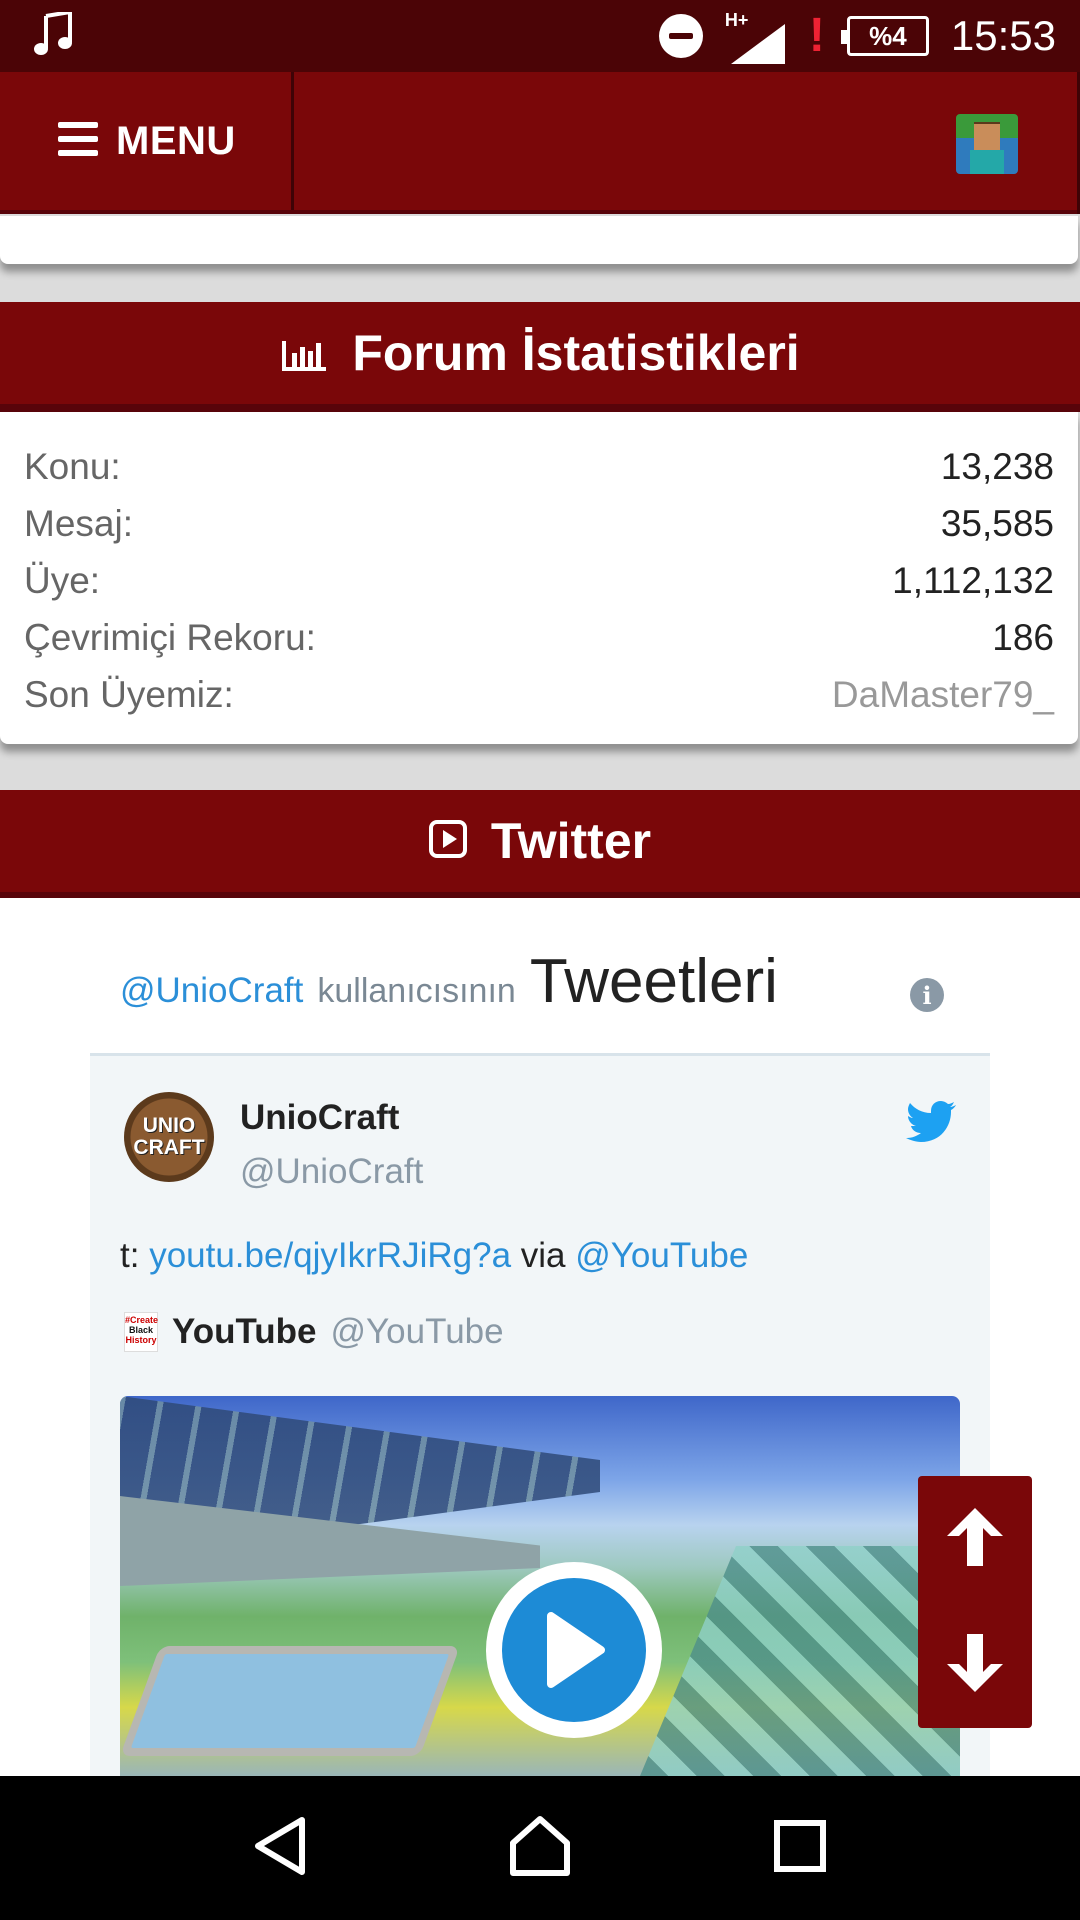 The width and height of the screenshot is (1080, 1920). I want to click on stat-label: Çevrimiçi Rekoru:, so click(170, 637).